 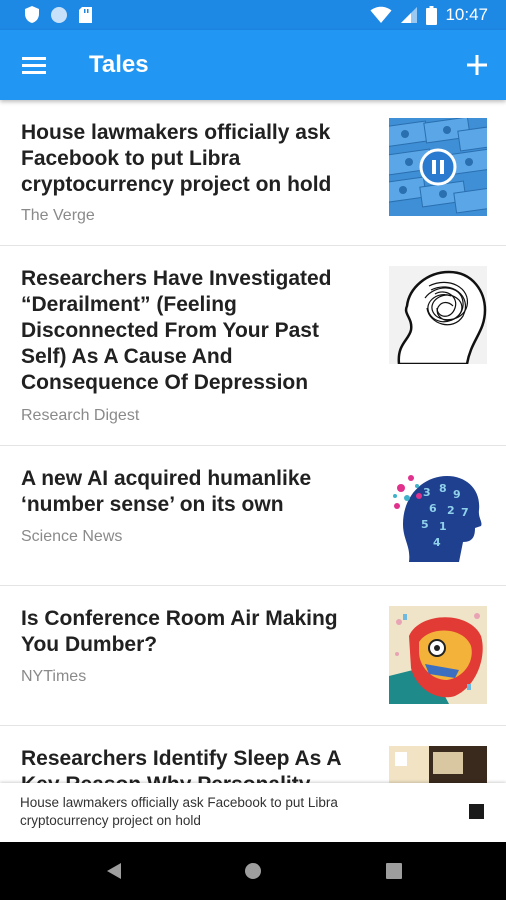 I want to click on wifi-icon, so click(x=381, y=14).